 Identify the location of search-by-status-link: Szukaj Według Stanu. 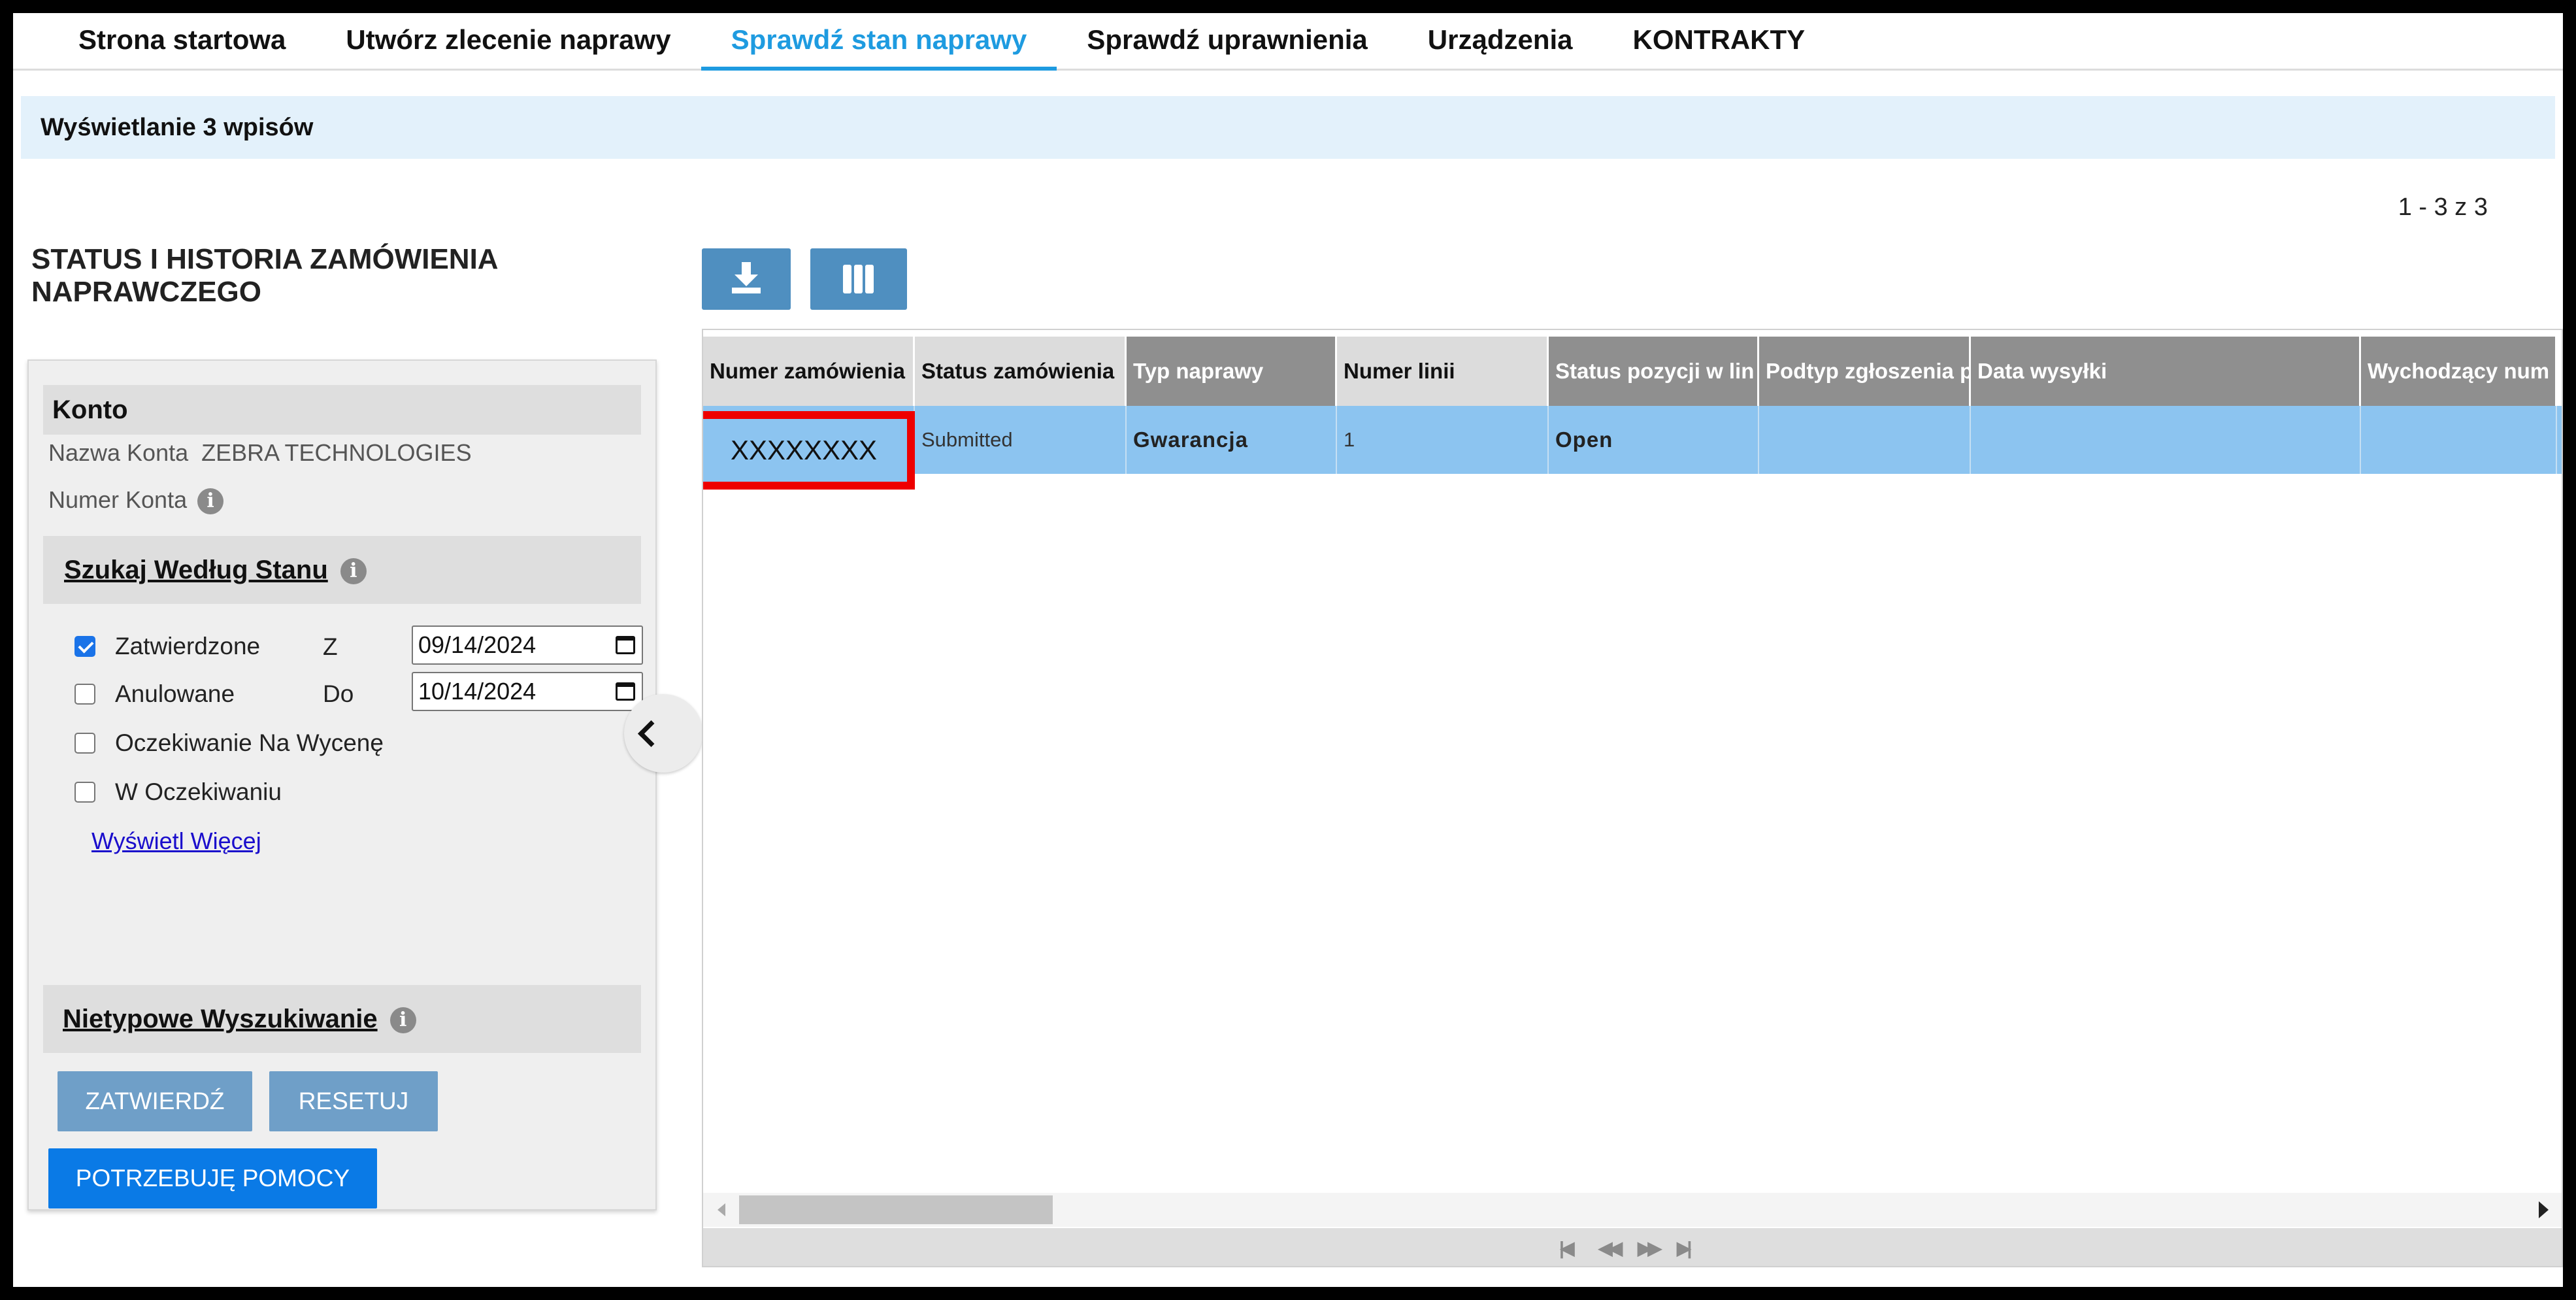
(196, 570).